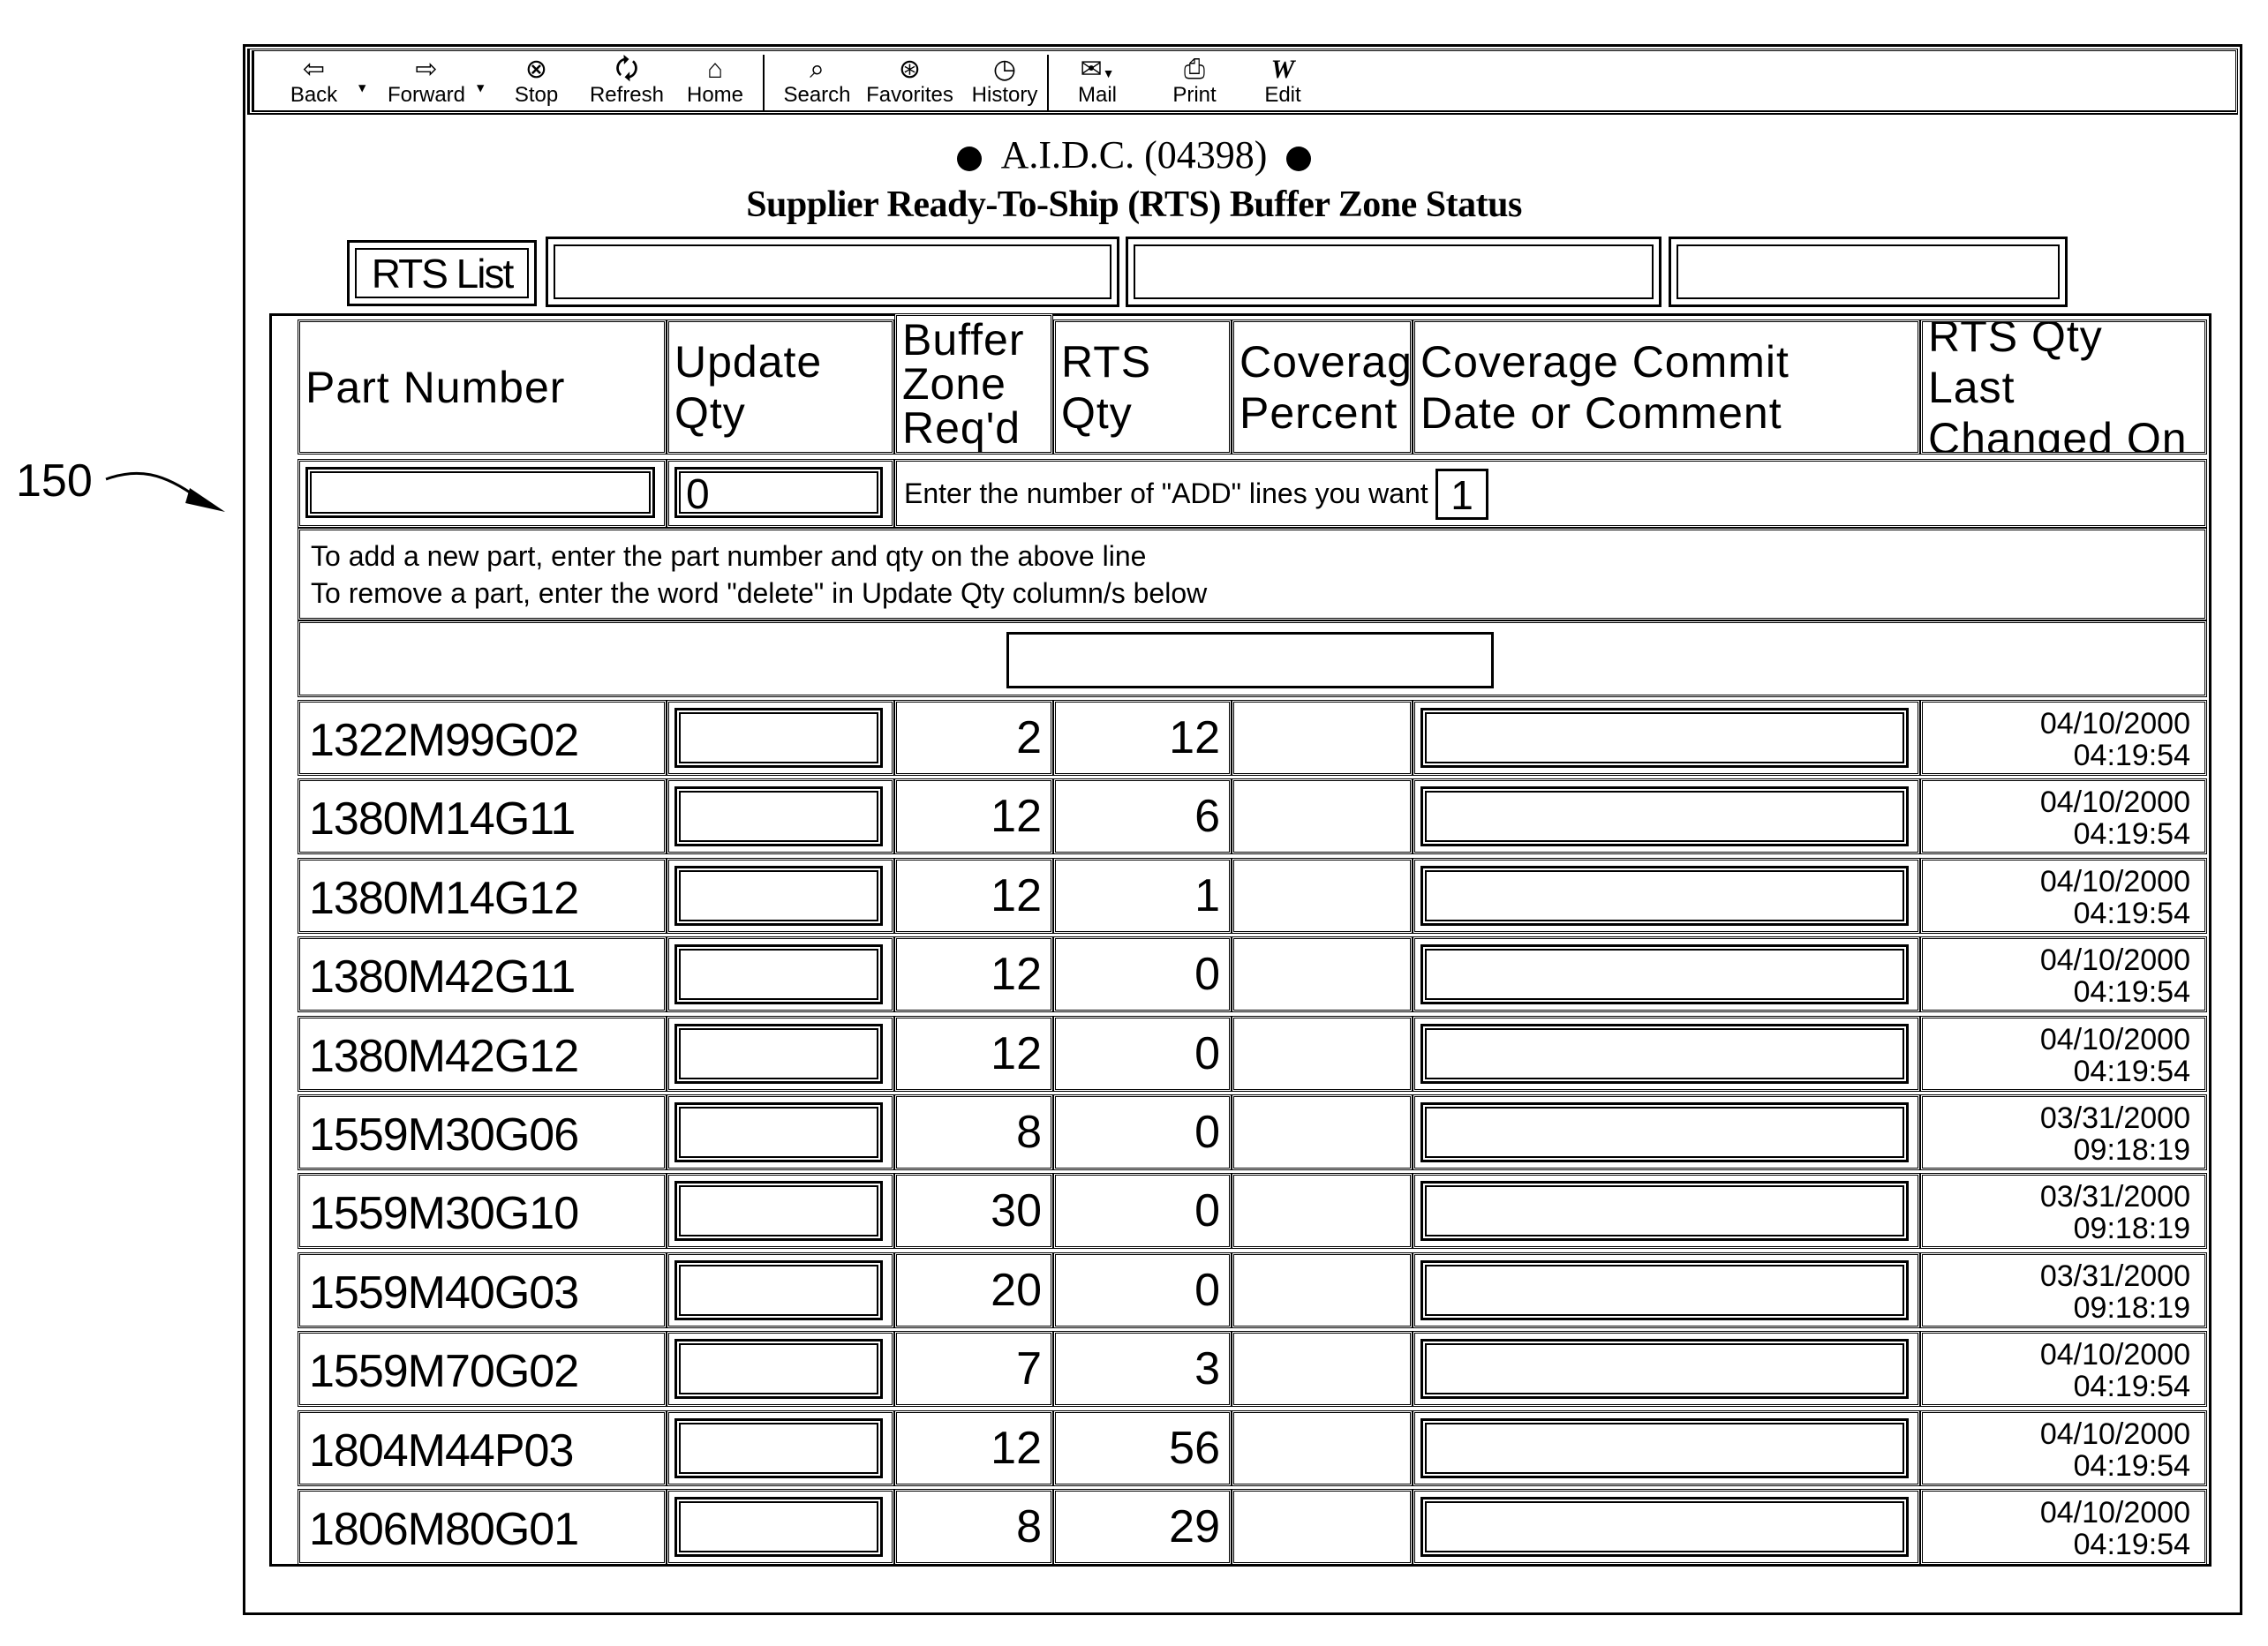 The height and width of the screenshot is (1646, 2268). What do you see at coordinates (1004, 69) in the screenshot?
I see `history-icon: ◷` at bounding box center [1004, 69].